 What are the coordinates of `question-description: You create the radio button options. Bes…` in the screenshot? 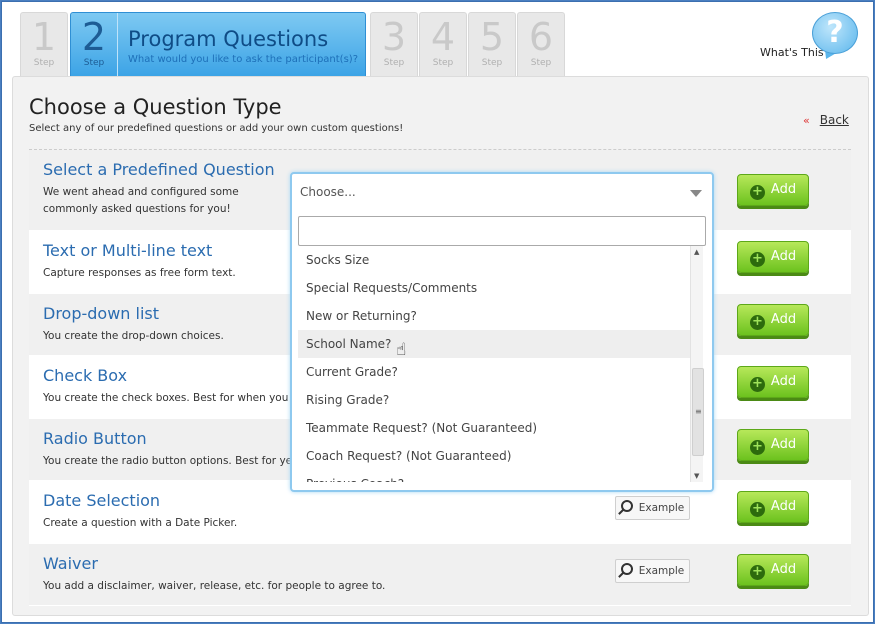 It's located at (173, 460).